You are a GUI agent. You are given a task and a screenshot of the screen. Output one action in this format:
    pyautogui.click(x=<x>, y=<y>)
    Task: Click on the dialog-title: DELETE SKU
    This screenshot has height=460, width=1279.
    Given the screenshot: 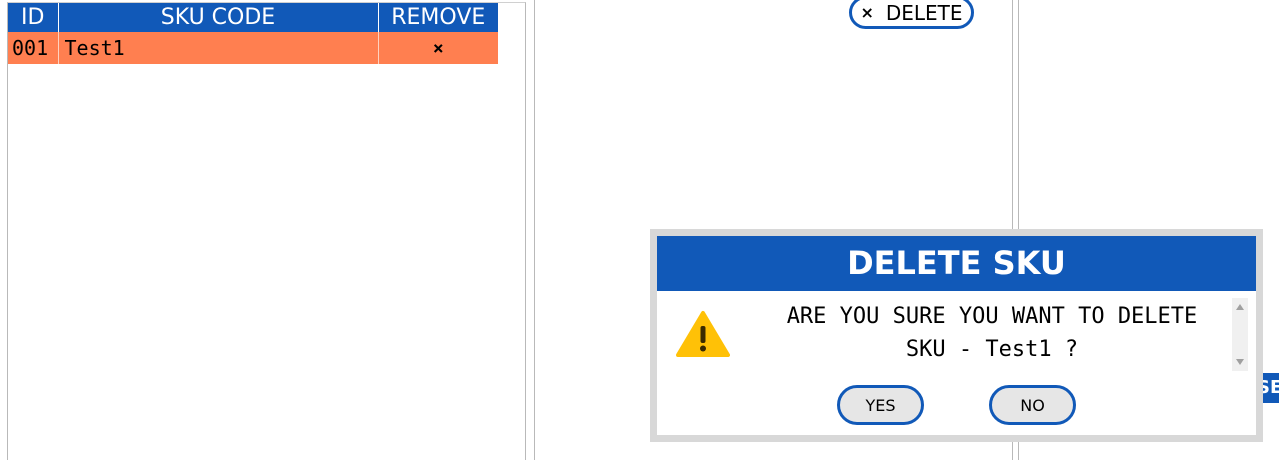 What is the action you would take?
    pyautogui.click(x=956, y=263)
    